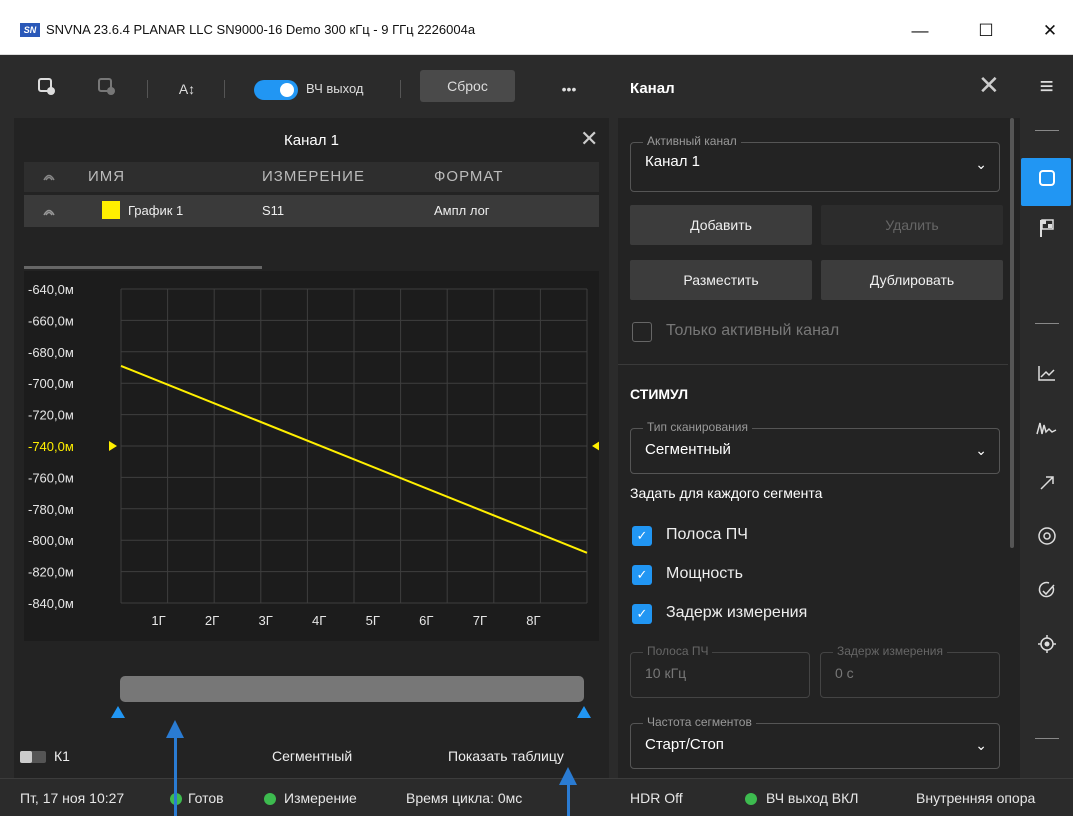 This screenshot has width=1073, height=816. What do you see at coordinates (51, 352) in the screenshot?
I see `y-tick-label: -680,0м` at bounding box center [51, 352].